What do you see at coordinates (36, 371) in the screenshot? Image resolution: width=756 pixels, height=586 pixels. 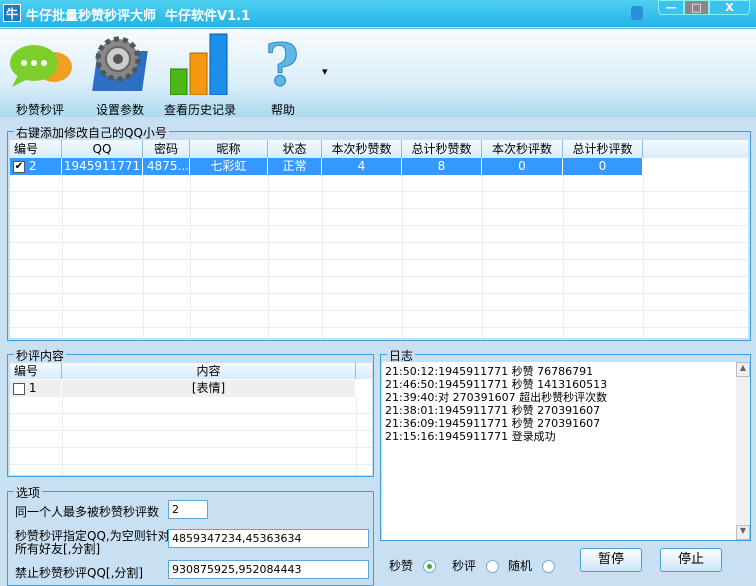 I see `col-comment-id: 编号` at bounding box center [36, 371].